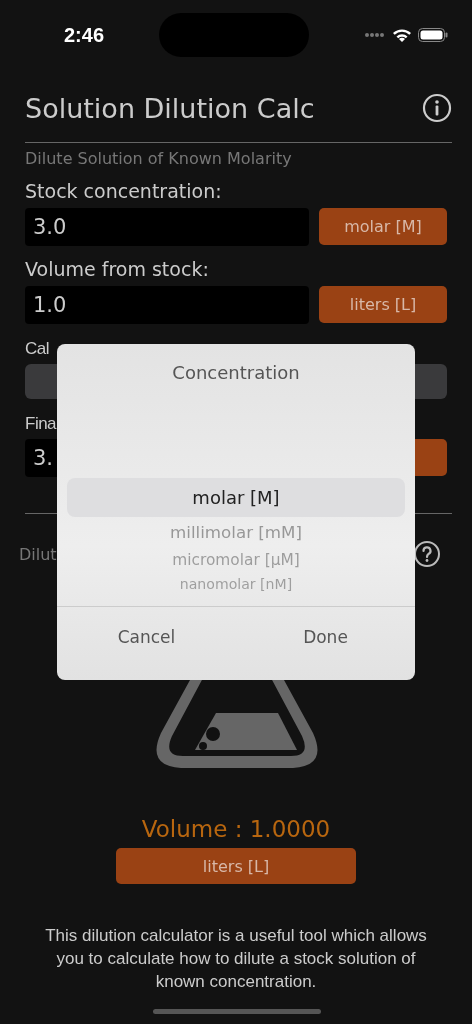 The width and height of the screenshot is (472, 1024). I want to click on battery-icon, so click(433, 35).